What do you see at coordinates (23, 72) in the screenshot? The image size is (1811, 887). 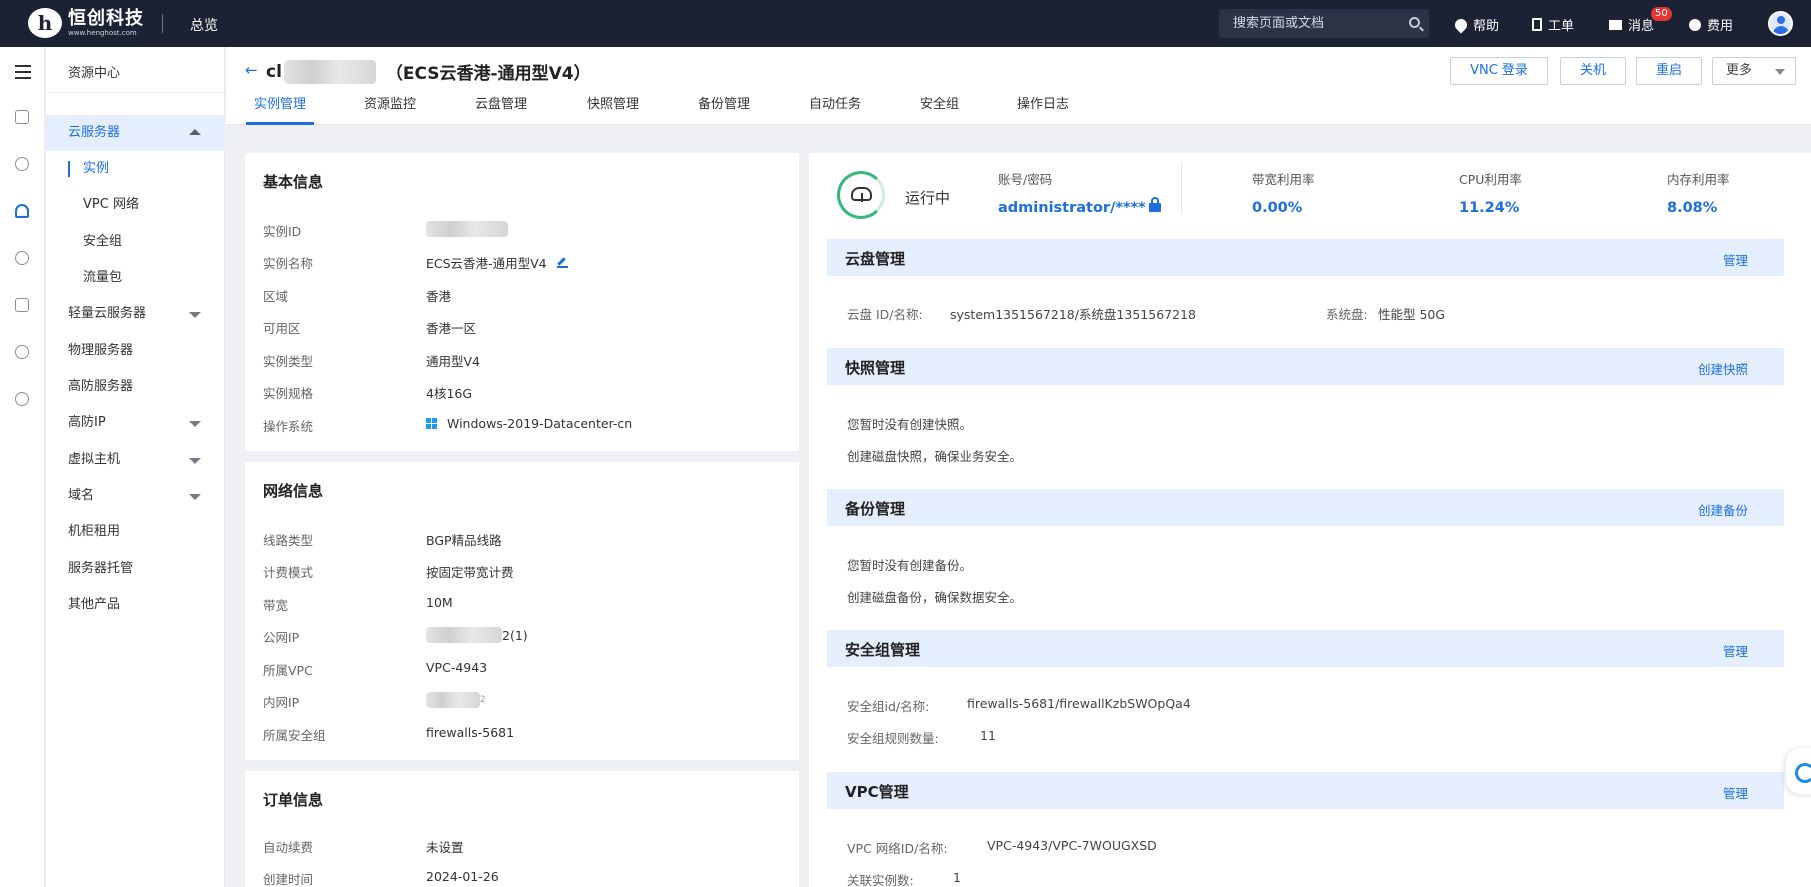 I see `menu-icon` at bounding box center [23, 72].